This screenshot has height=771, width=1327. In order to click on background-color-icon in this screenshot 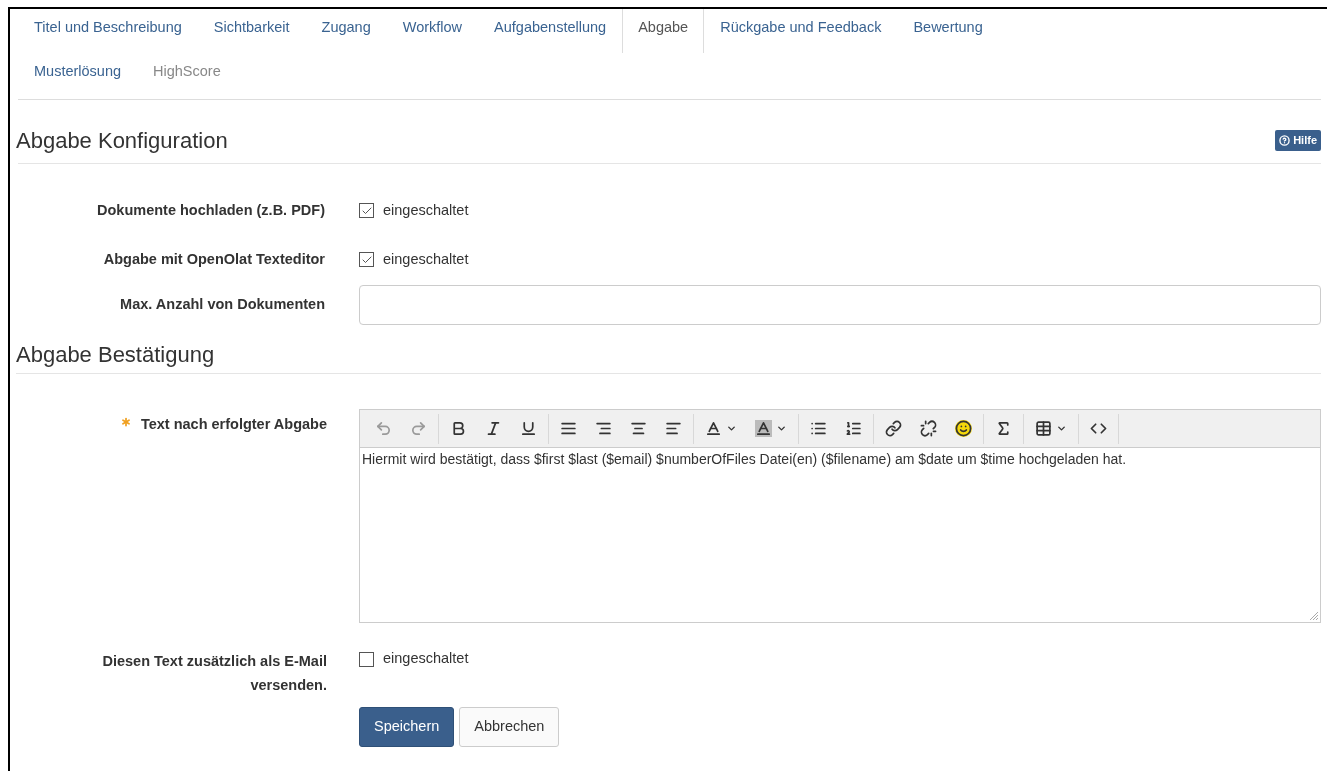, I will do `click(763, 428)`.